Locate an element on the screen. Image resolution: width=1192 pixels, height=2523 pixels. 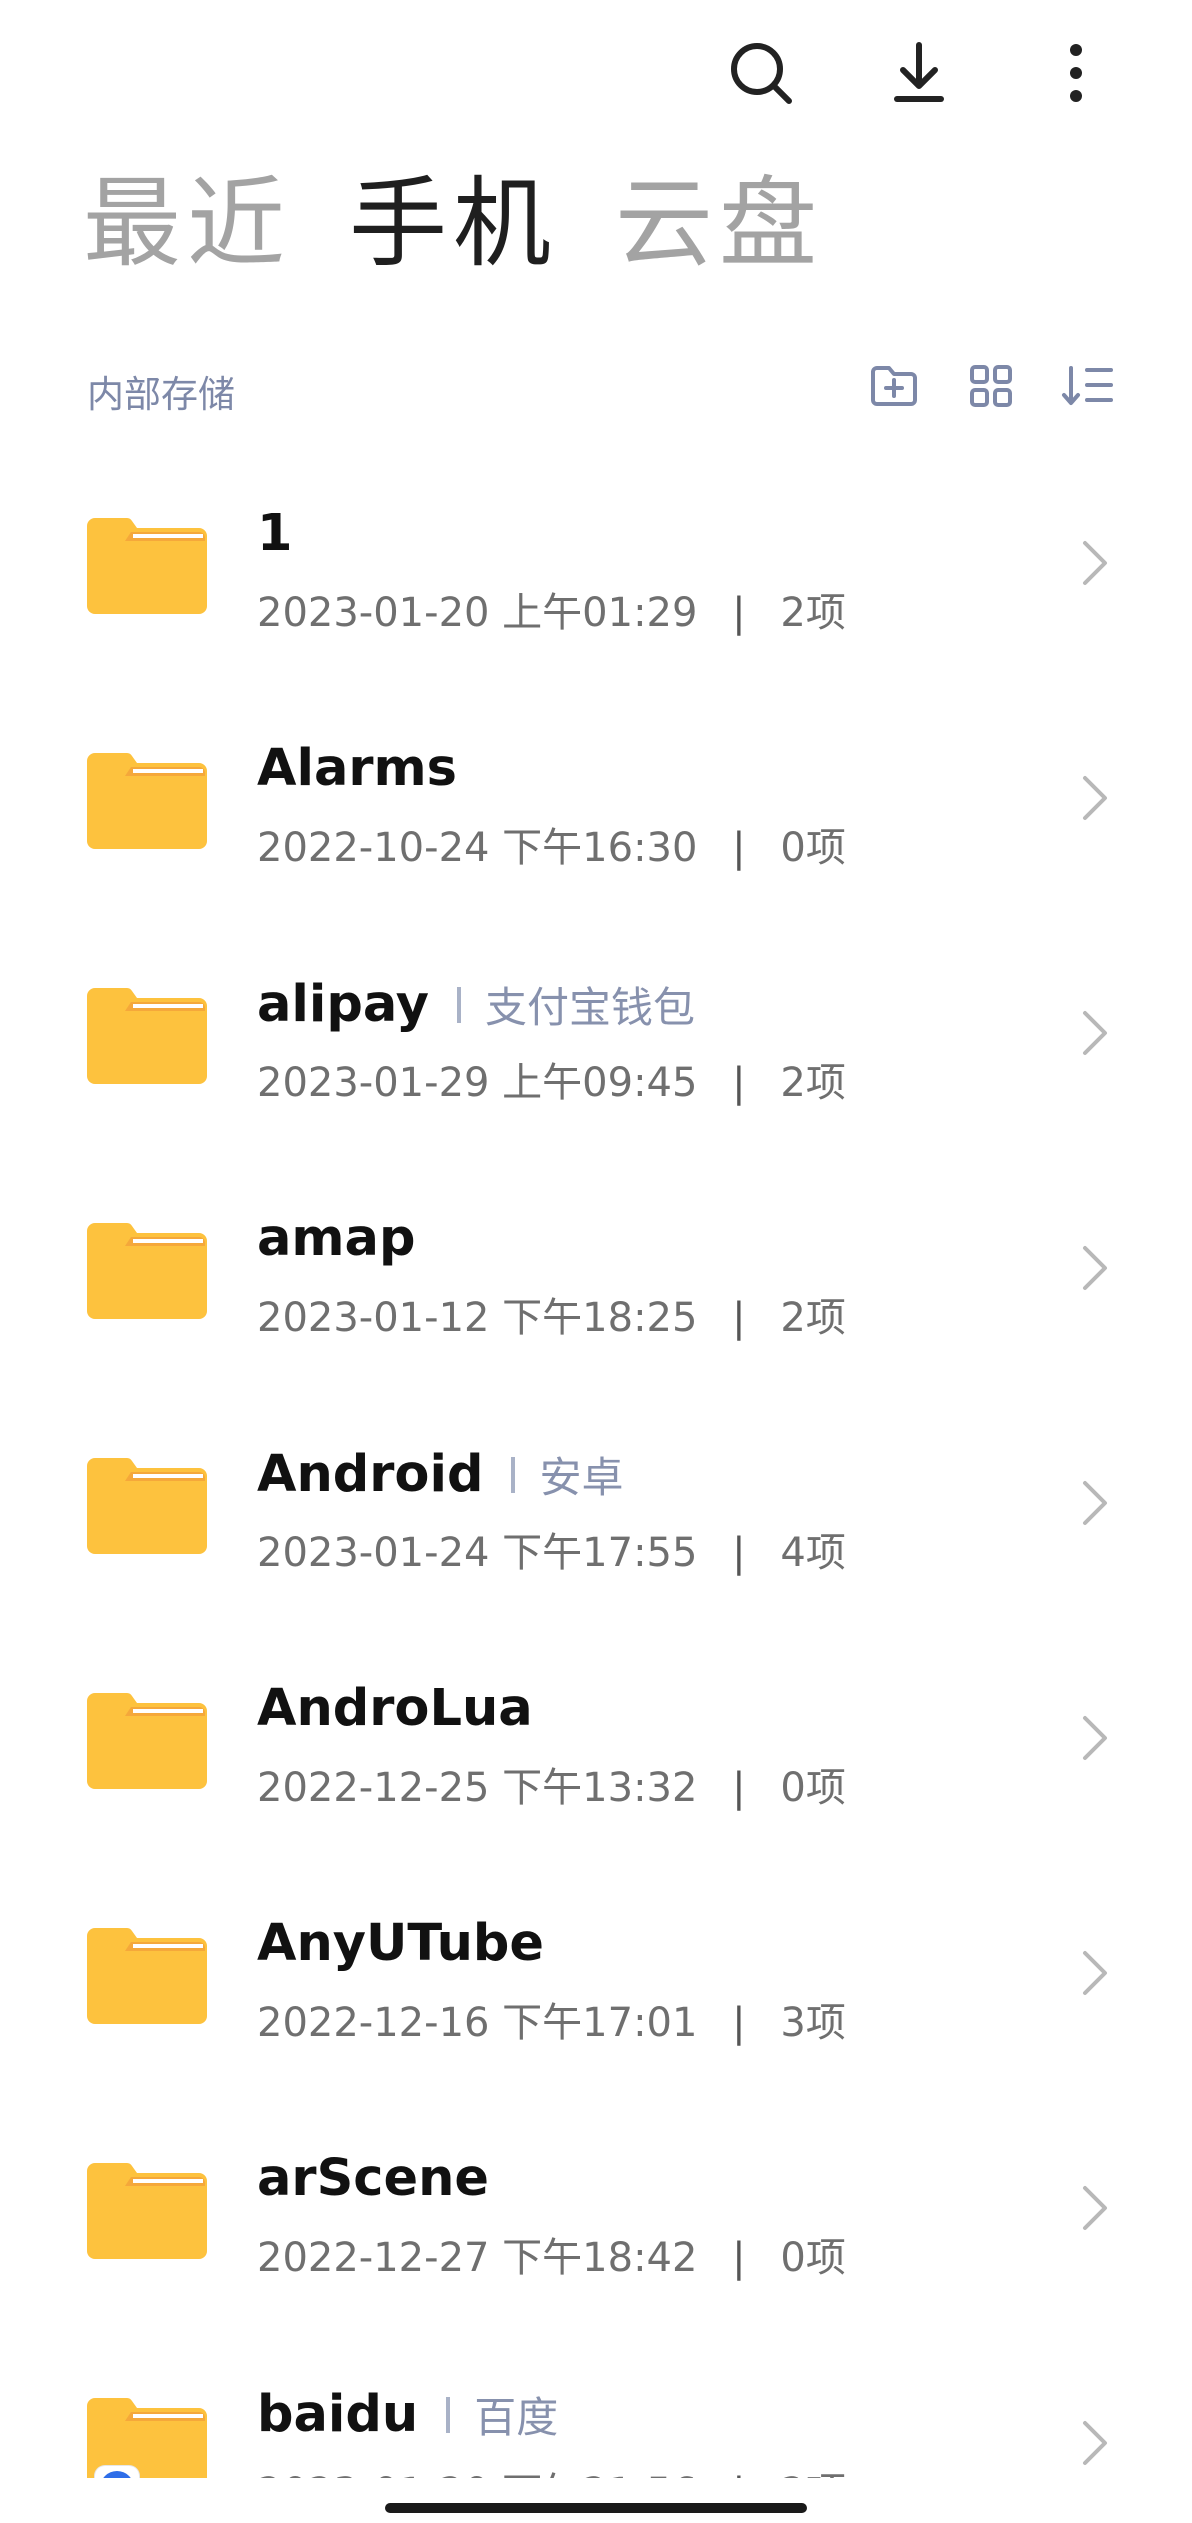
baidu-logo-text: du is located at coordinates (117, 2474).